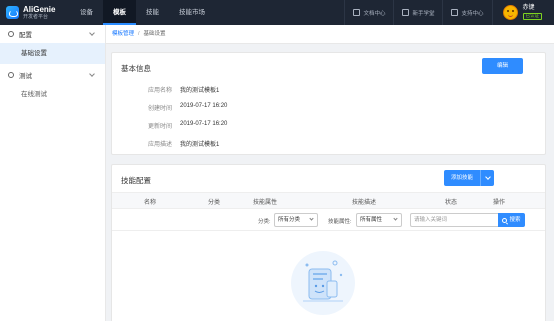  What do you see at coordinates (154, 34) in the screenshot?
I see `breadcrumb-current: 基础设置` at bounding box center [154, 34].